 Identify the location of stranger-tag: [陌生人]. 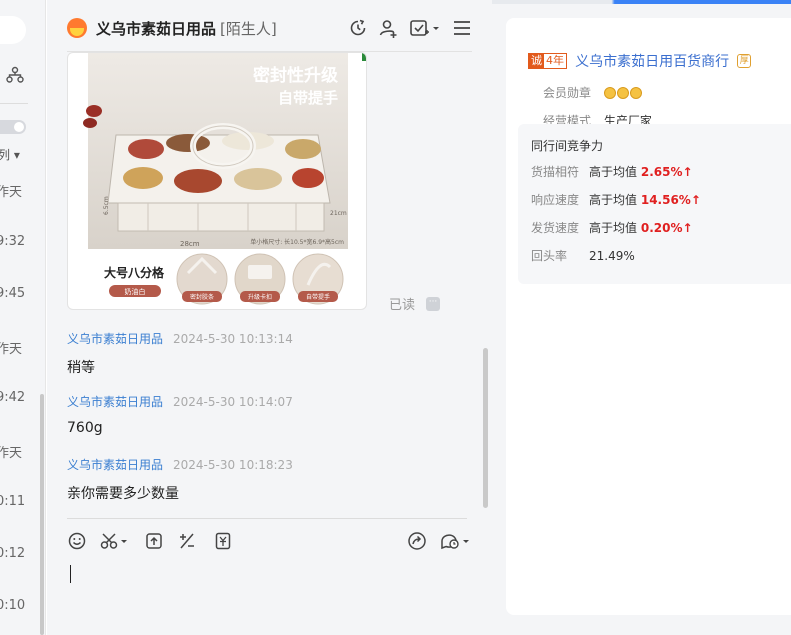
(248, 29).